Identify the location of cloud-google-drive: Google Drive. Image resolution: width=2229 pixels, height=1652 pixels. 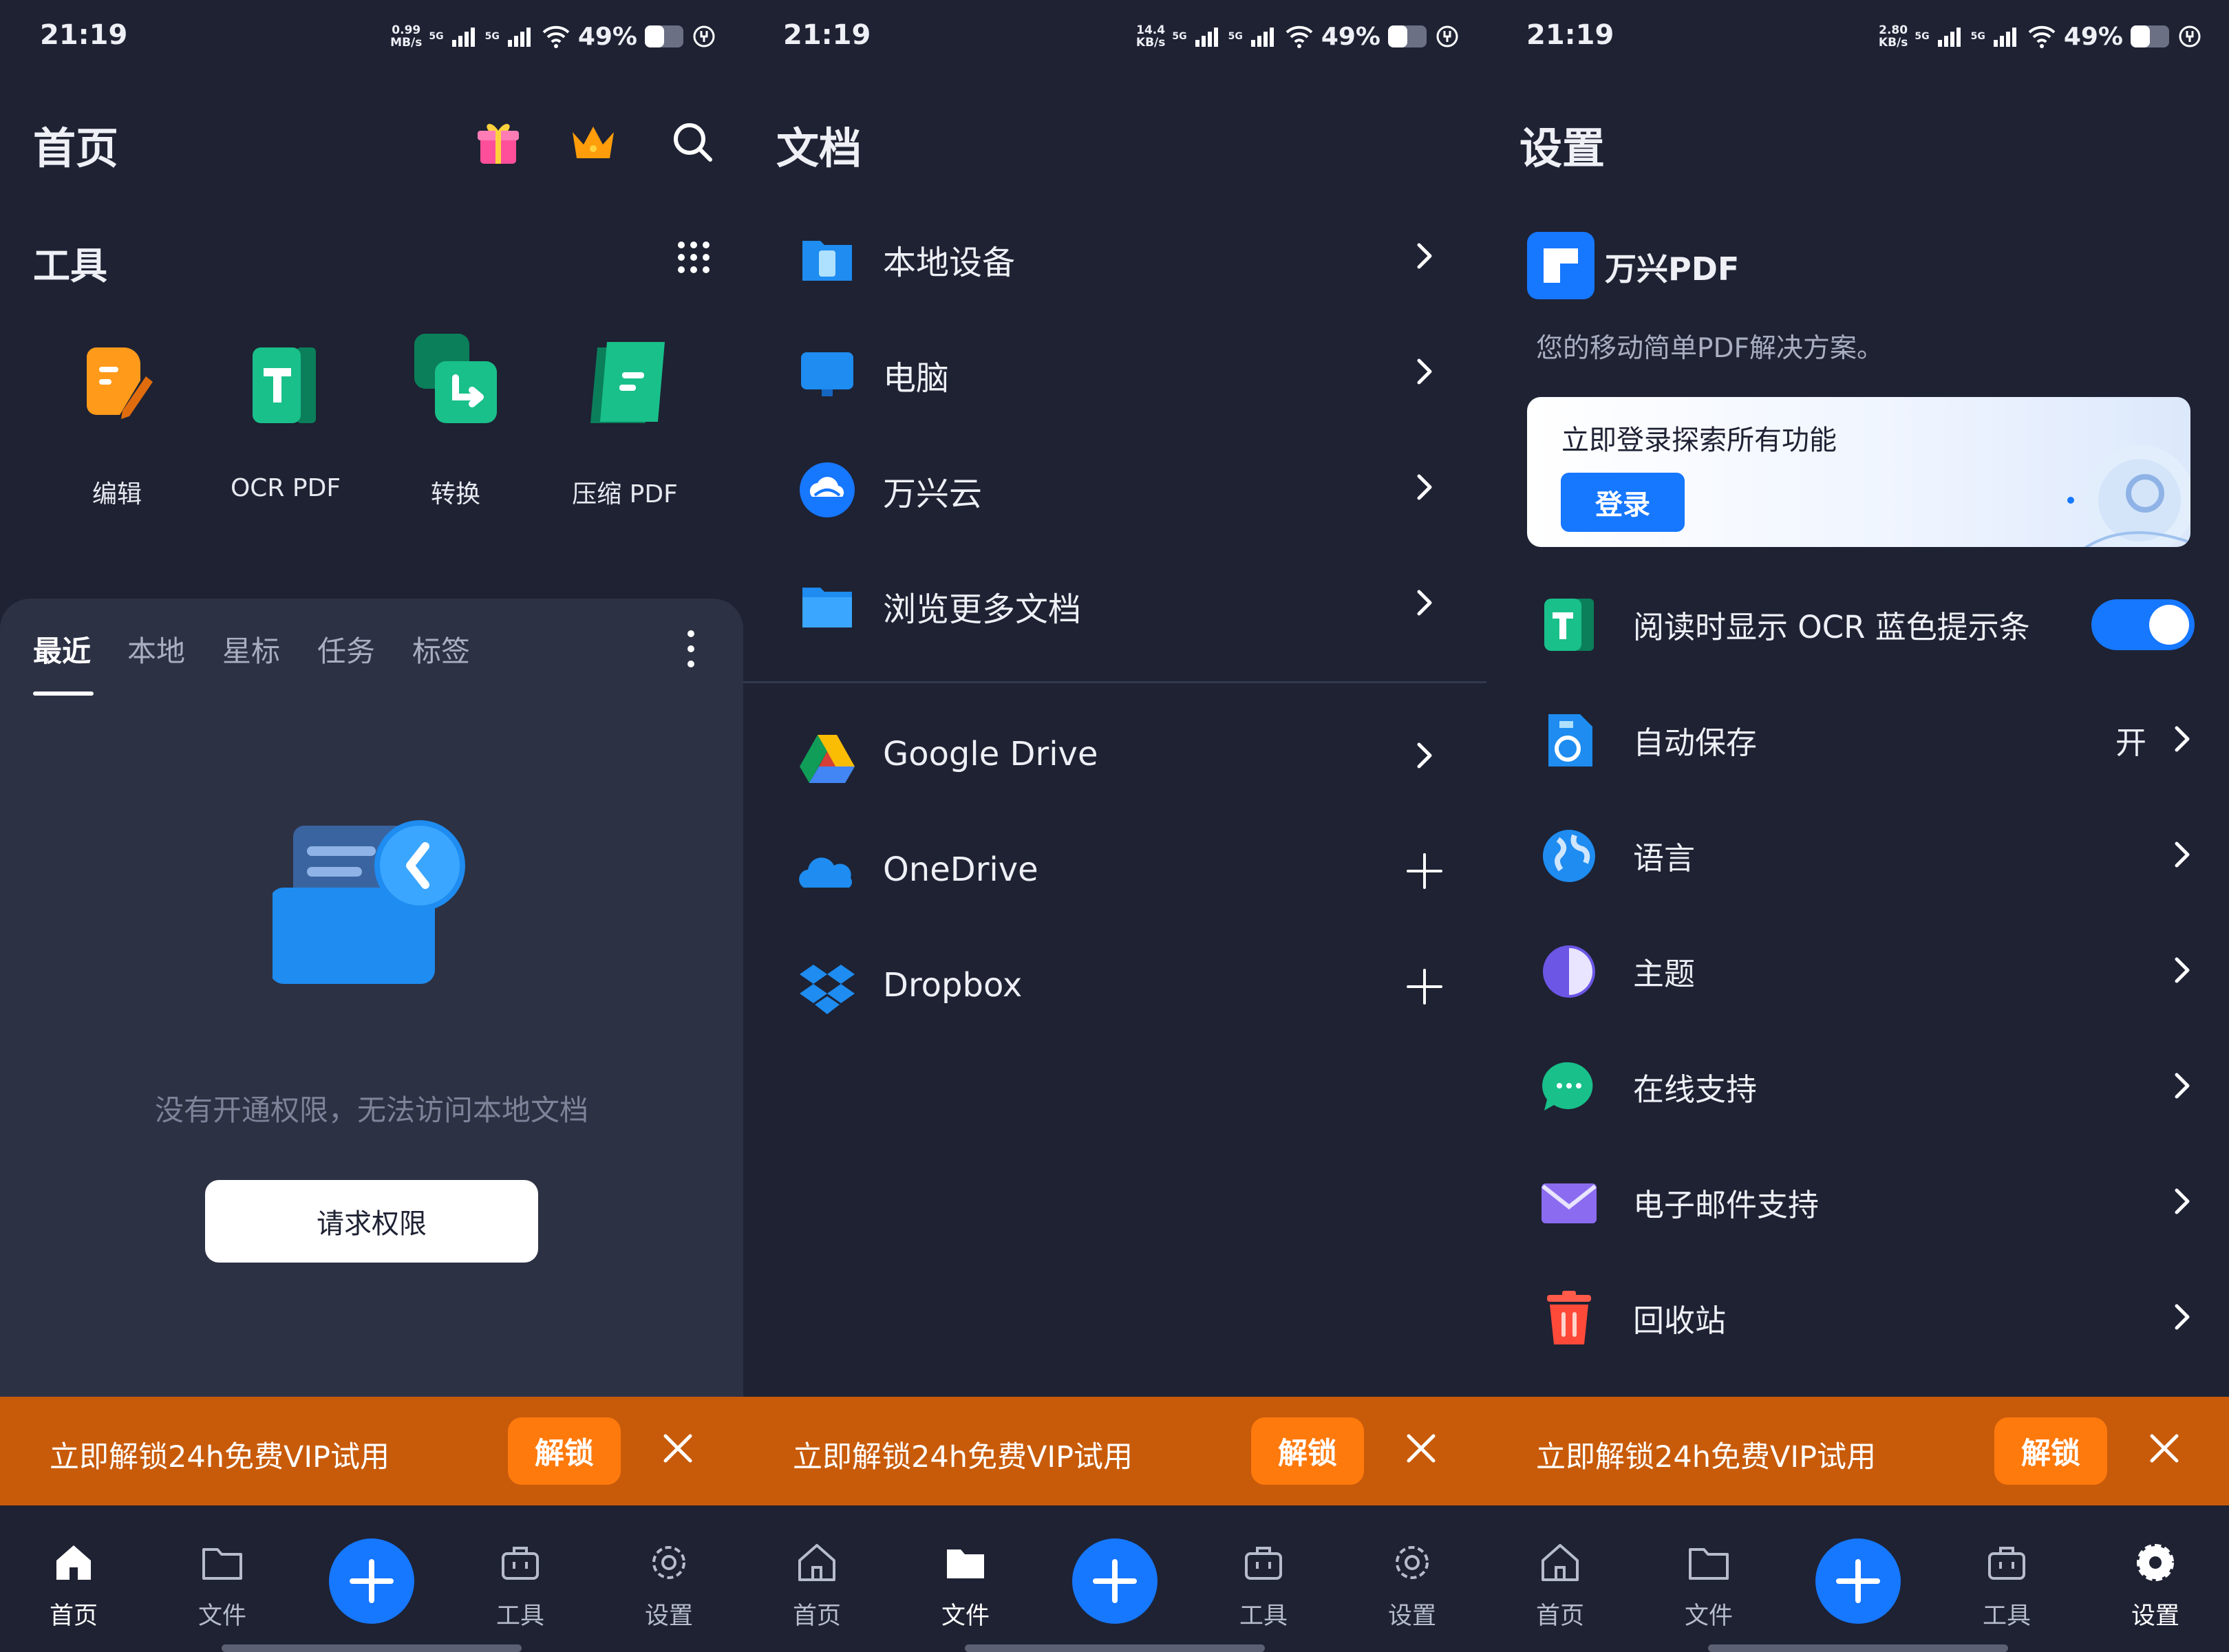
(1114, 758).